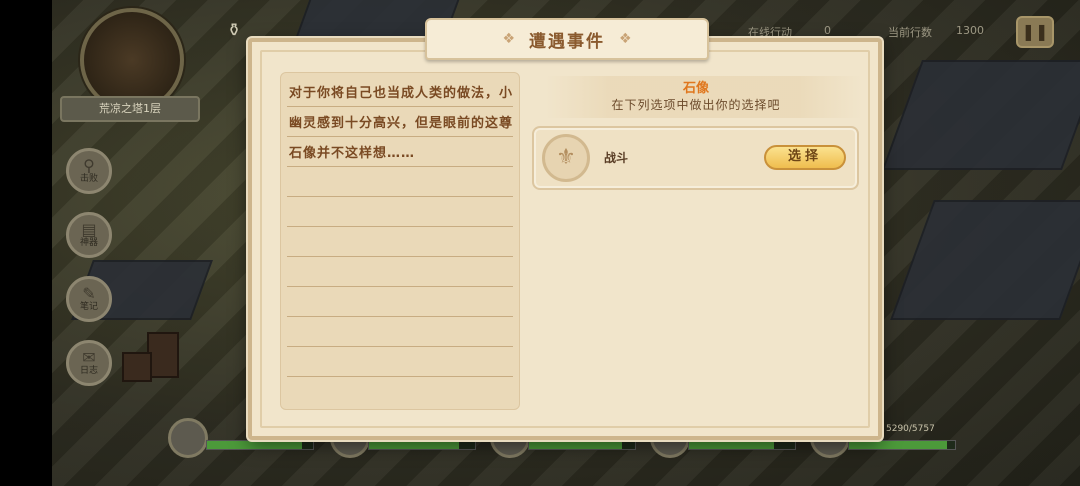 This screenshot has height=486, width=1080. I want to click on hud-action-value: 0, so click(827, 30).